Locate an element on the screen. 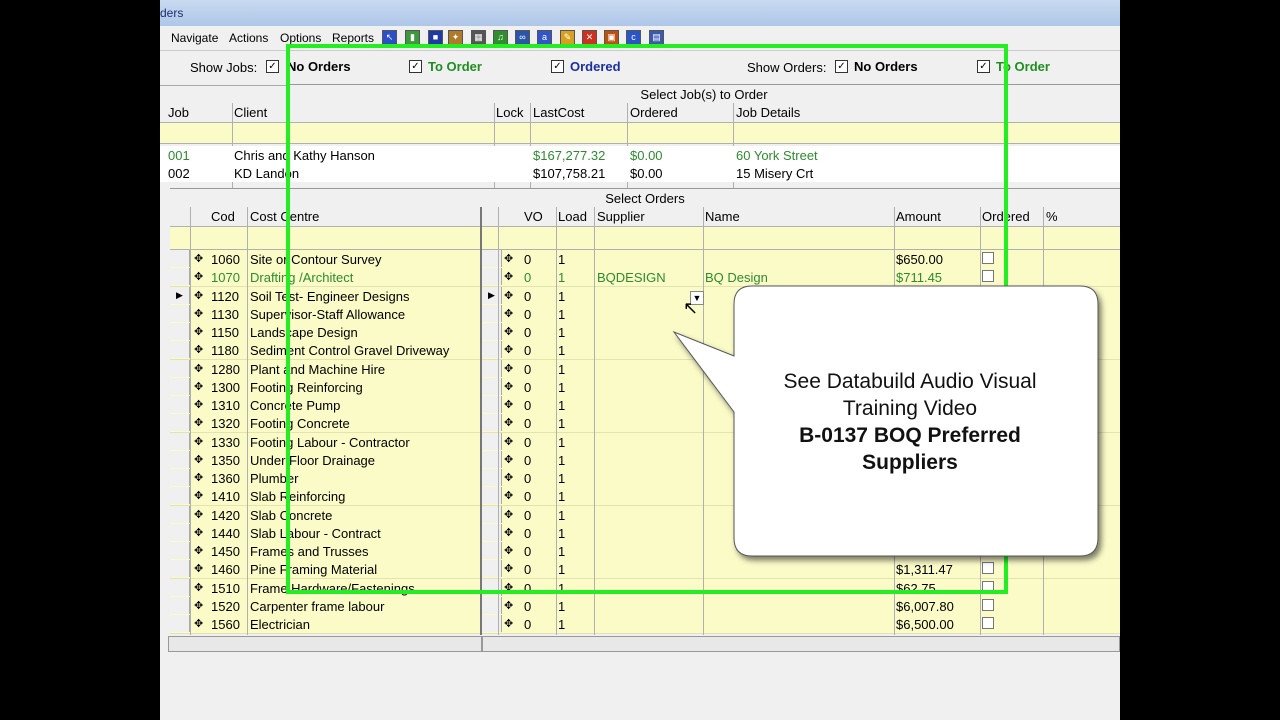  orders-header-code: Cod is located at coordinates (223, 216).